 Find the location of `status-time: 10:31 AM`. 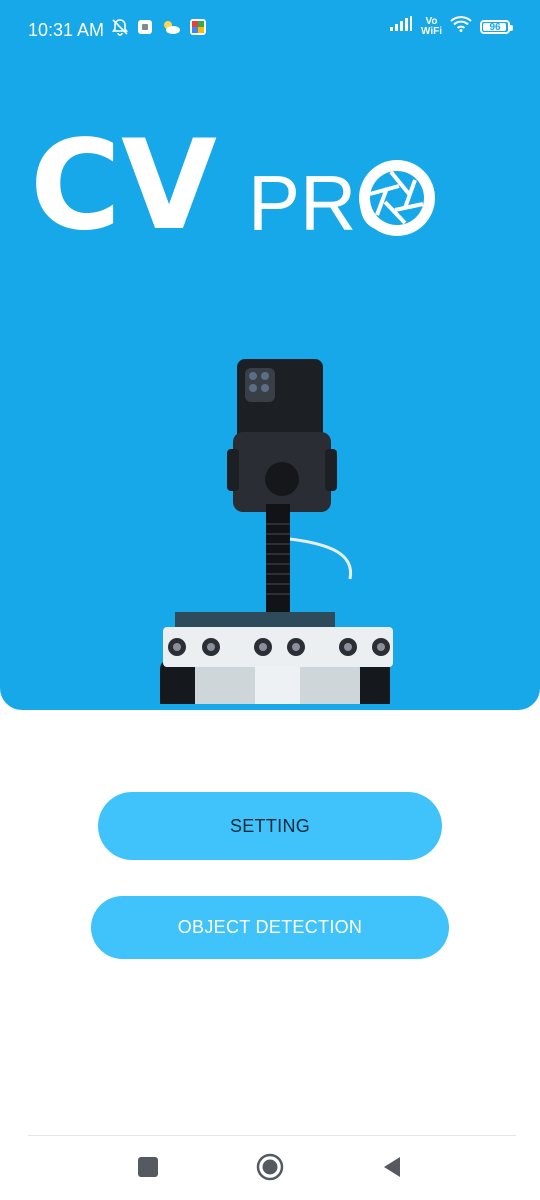

status-time: 10:31 AM is located at coordinates (66, 30).